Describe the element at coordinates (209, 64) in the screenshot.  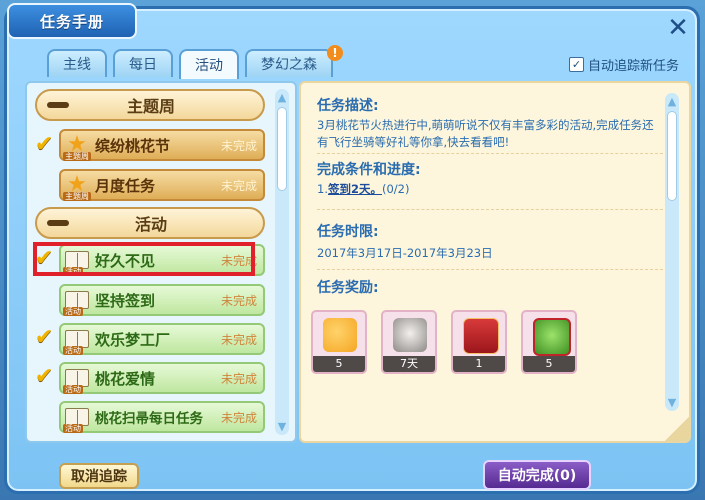
I see `tab-activity: 活动` at that location.